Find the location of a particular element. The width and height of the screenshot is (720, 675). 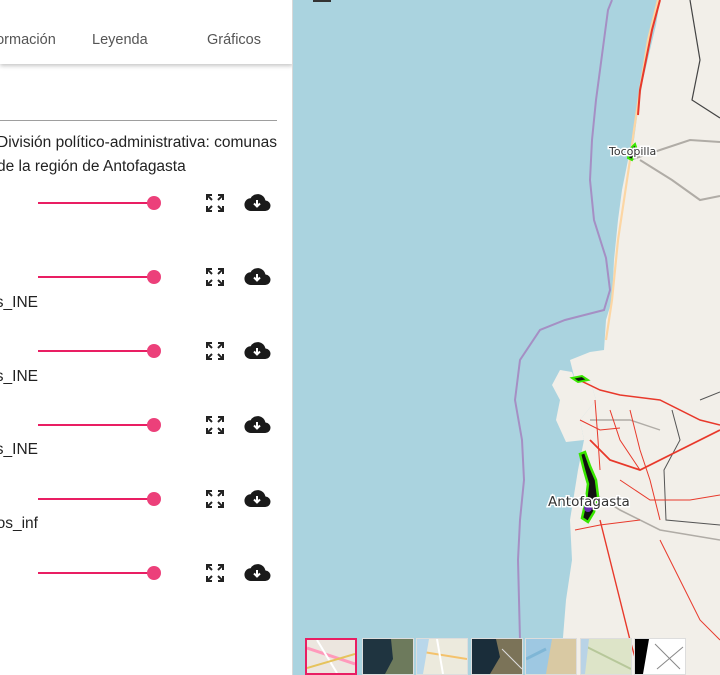

tab-bar: Información Leyenda Gráficos is located at coordinates (146, 32).